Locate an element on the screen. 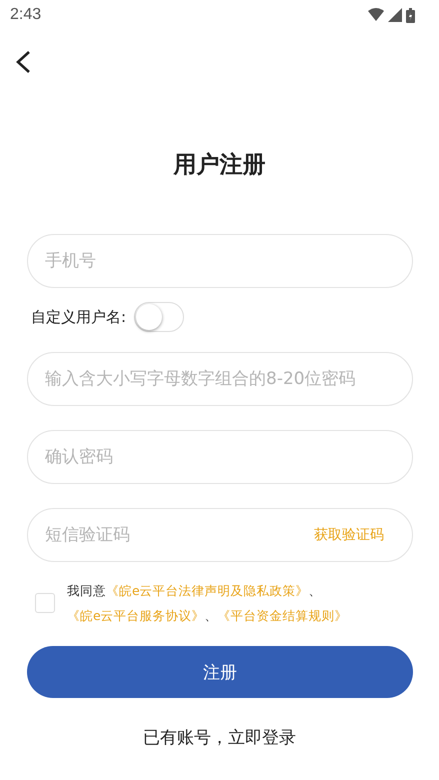  agreement-text: 我同意《皖e云平台法律声明及隐私政策》、 《皖e云平台服务协议》、《平台资金结算规则》 is located at coordinates (208, 603).